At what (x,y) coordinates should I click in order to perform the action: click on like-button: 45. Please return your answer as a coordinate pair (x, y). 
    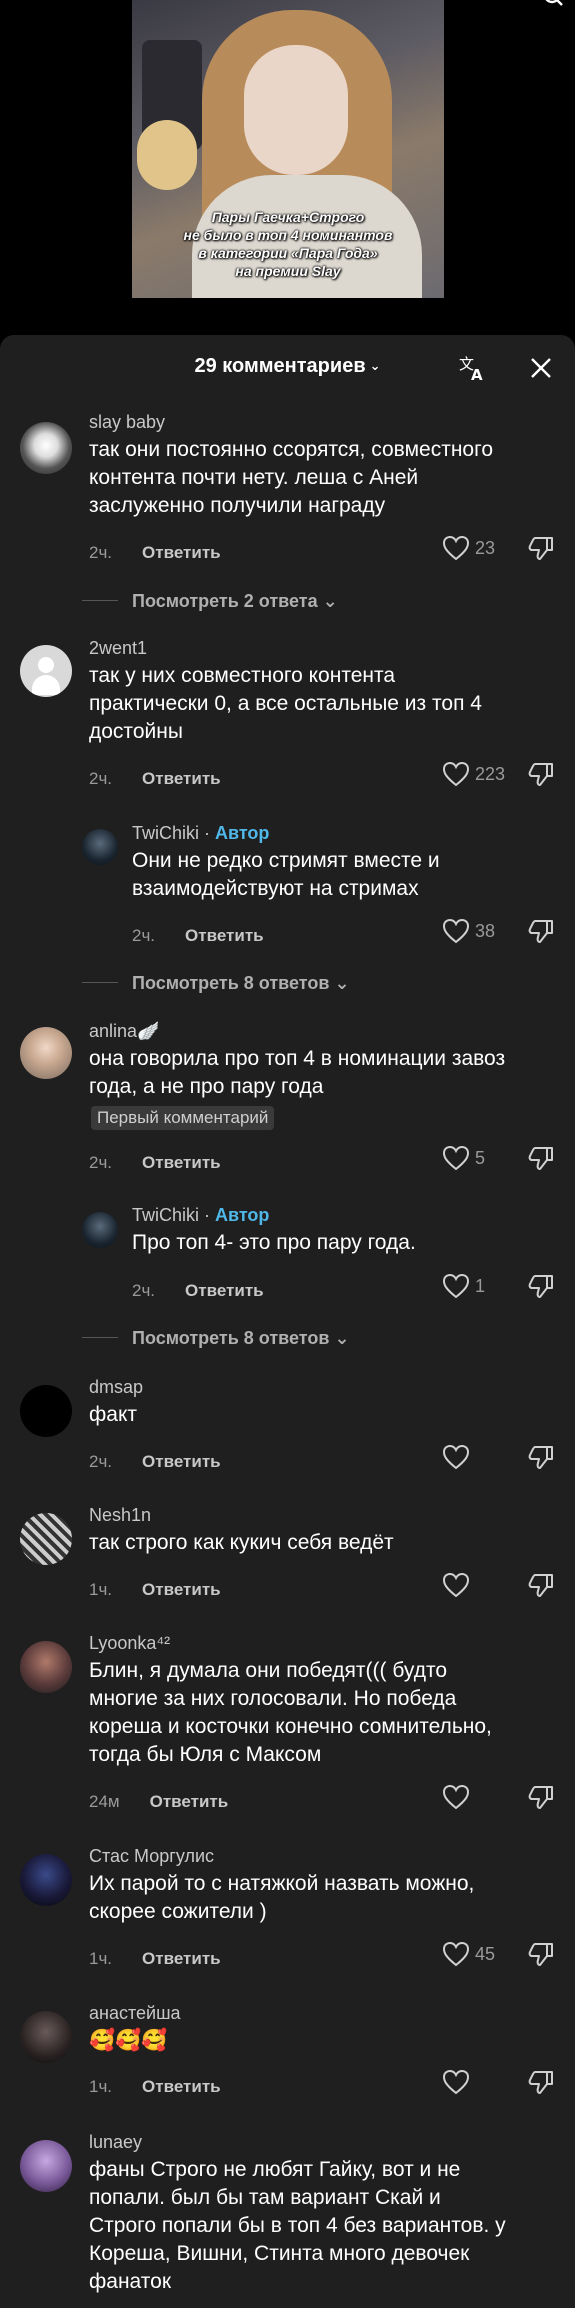
    Looking at the image, I should click on (468, 1954).